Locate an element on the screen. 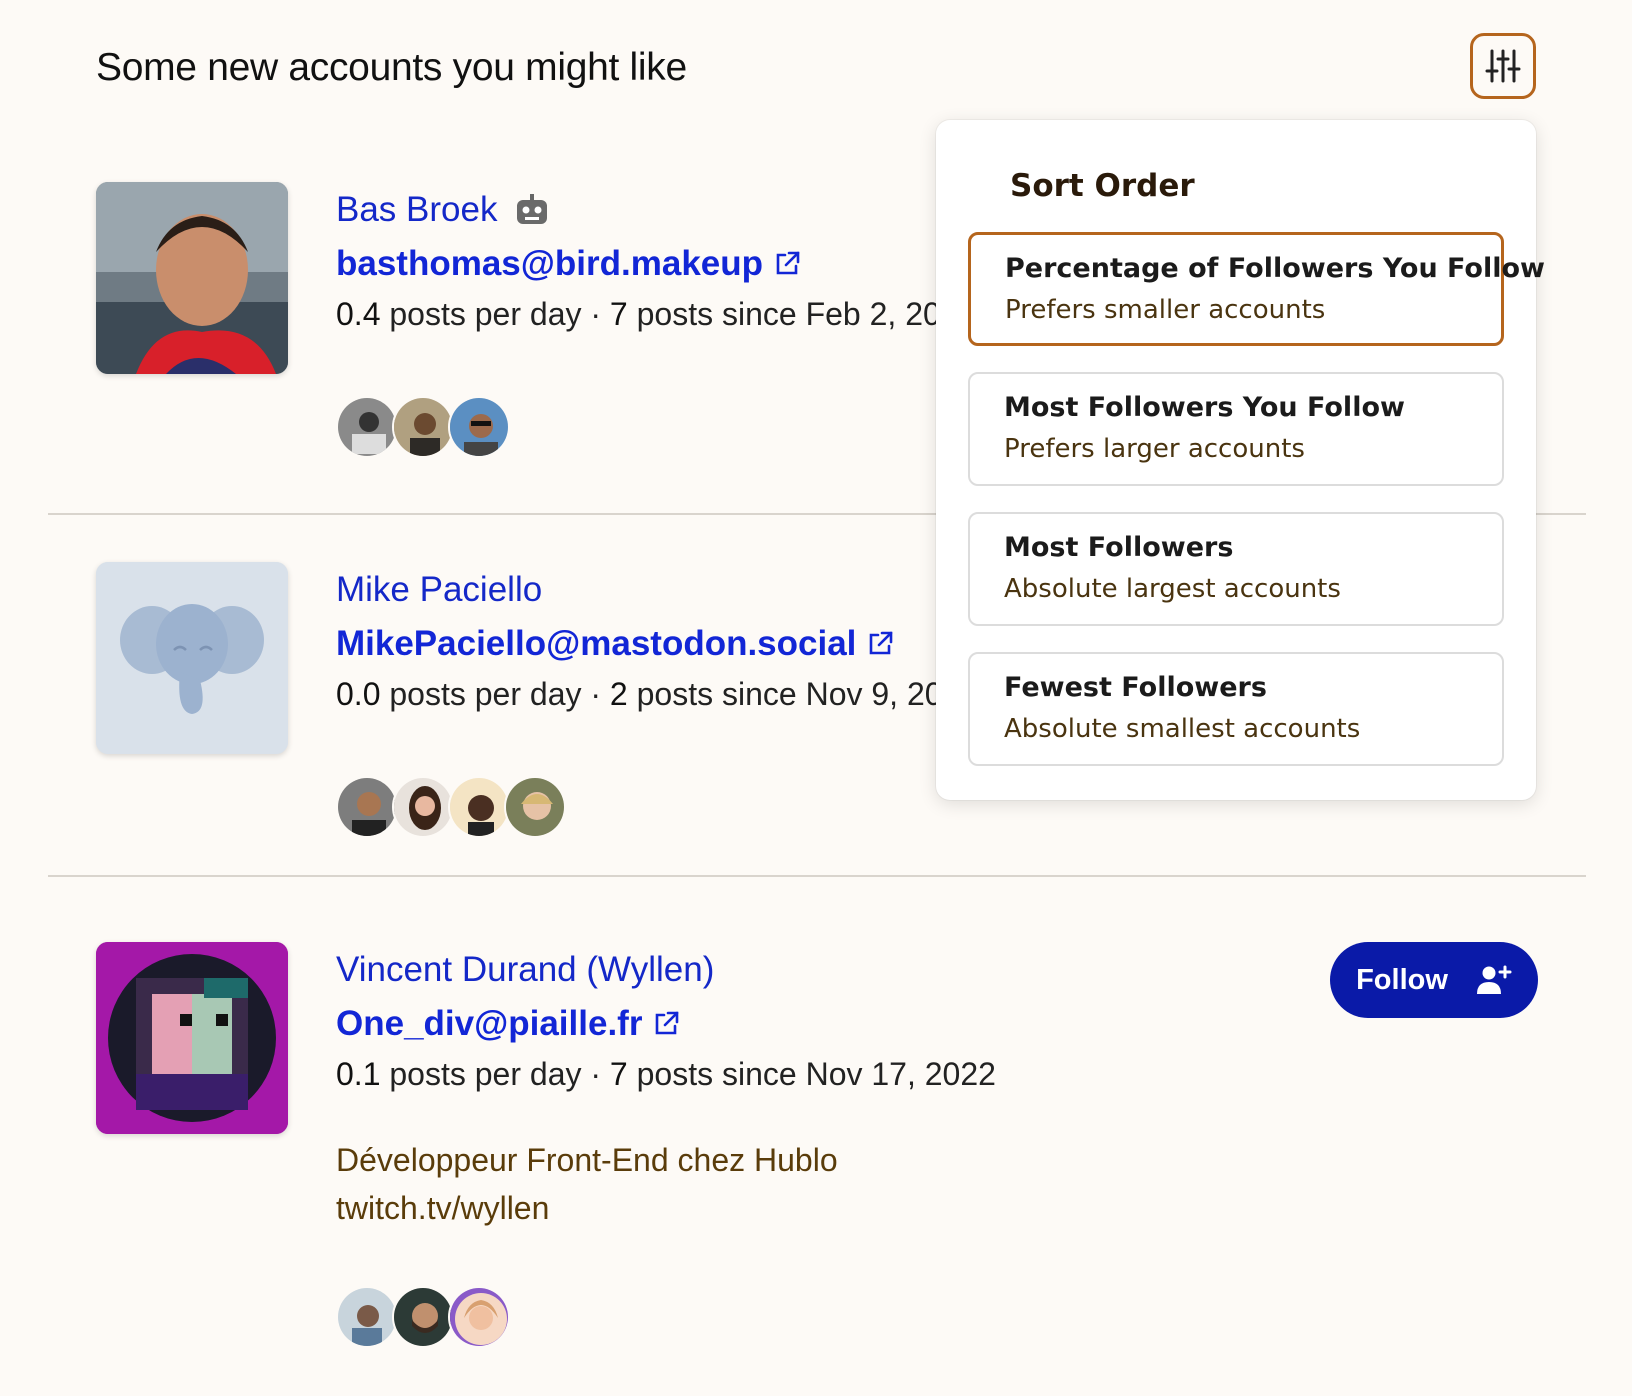 The height and width of the screenshot is (1396, 1632). divider is located at coordinates (817, 876).